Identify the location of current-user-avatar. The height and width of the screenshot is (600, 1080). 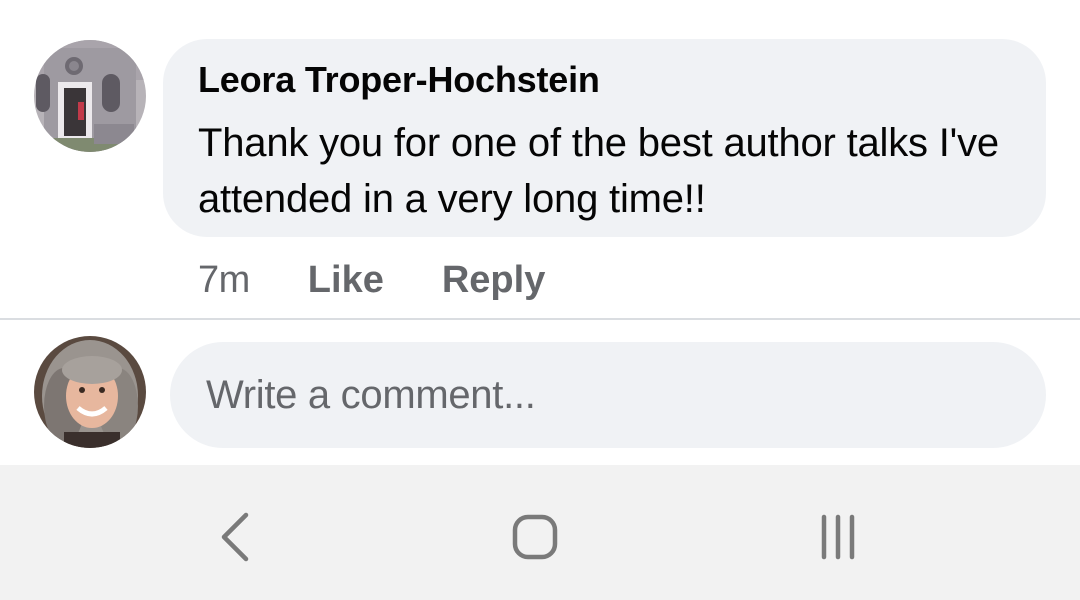
(90, 392).